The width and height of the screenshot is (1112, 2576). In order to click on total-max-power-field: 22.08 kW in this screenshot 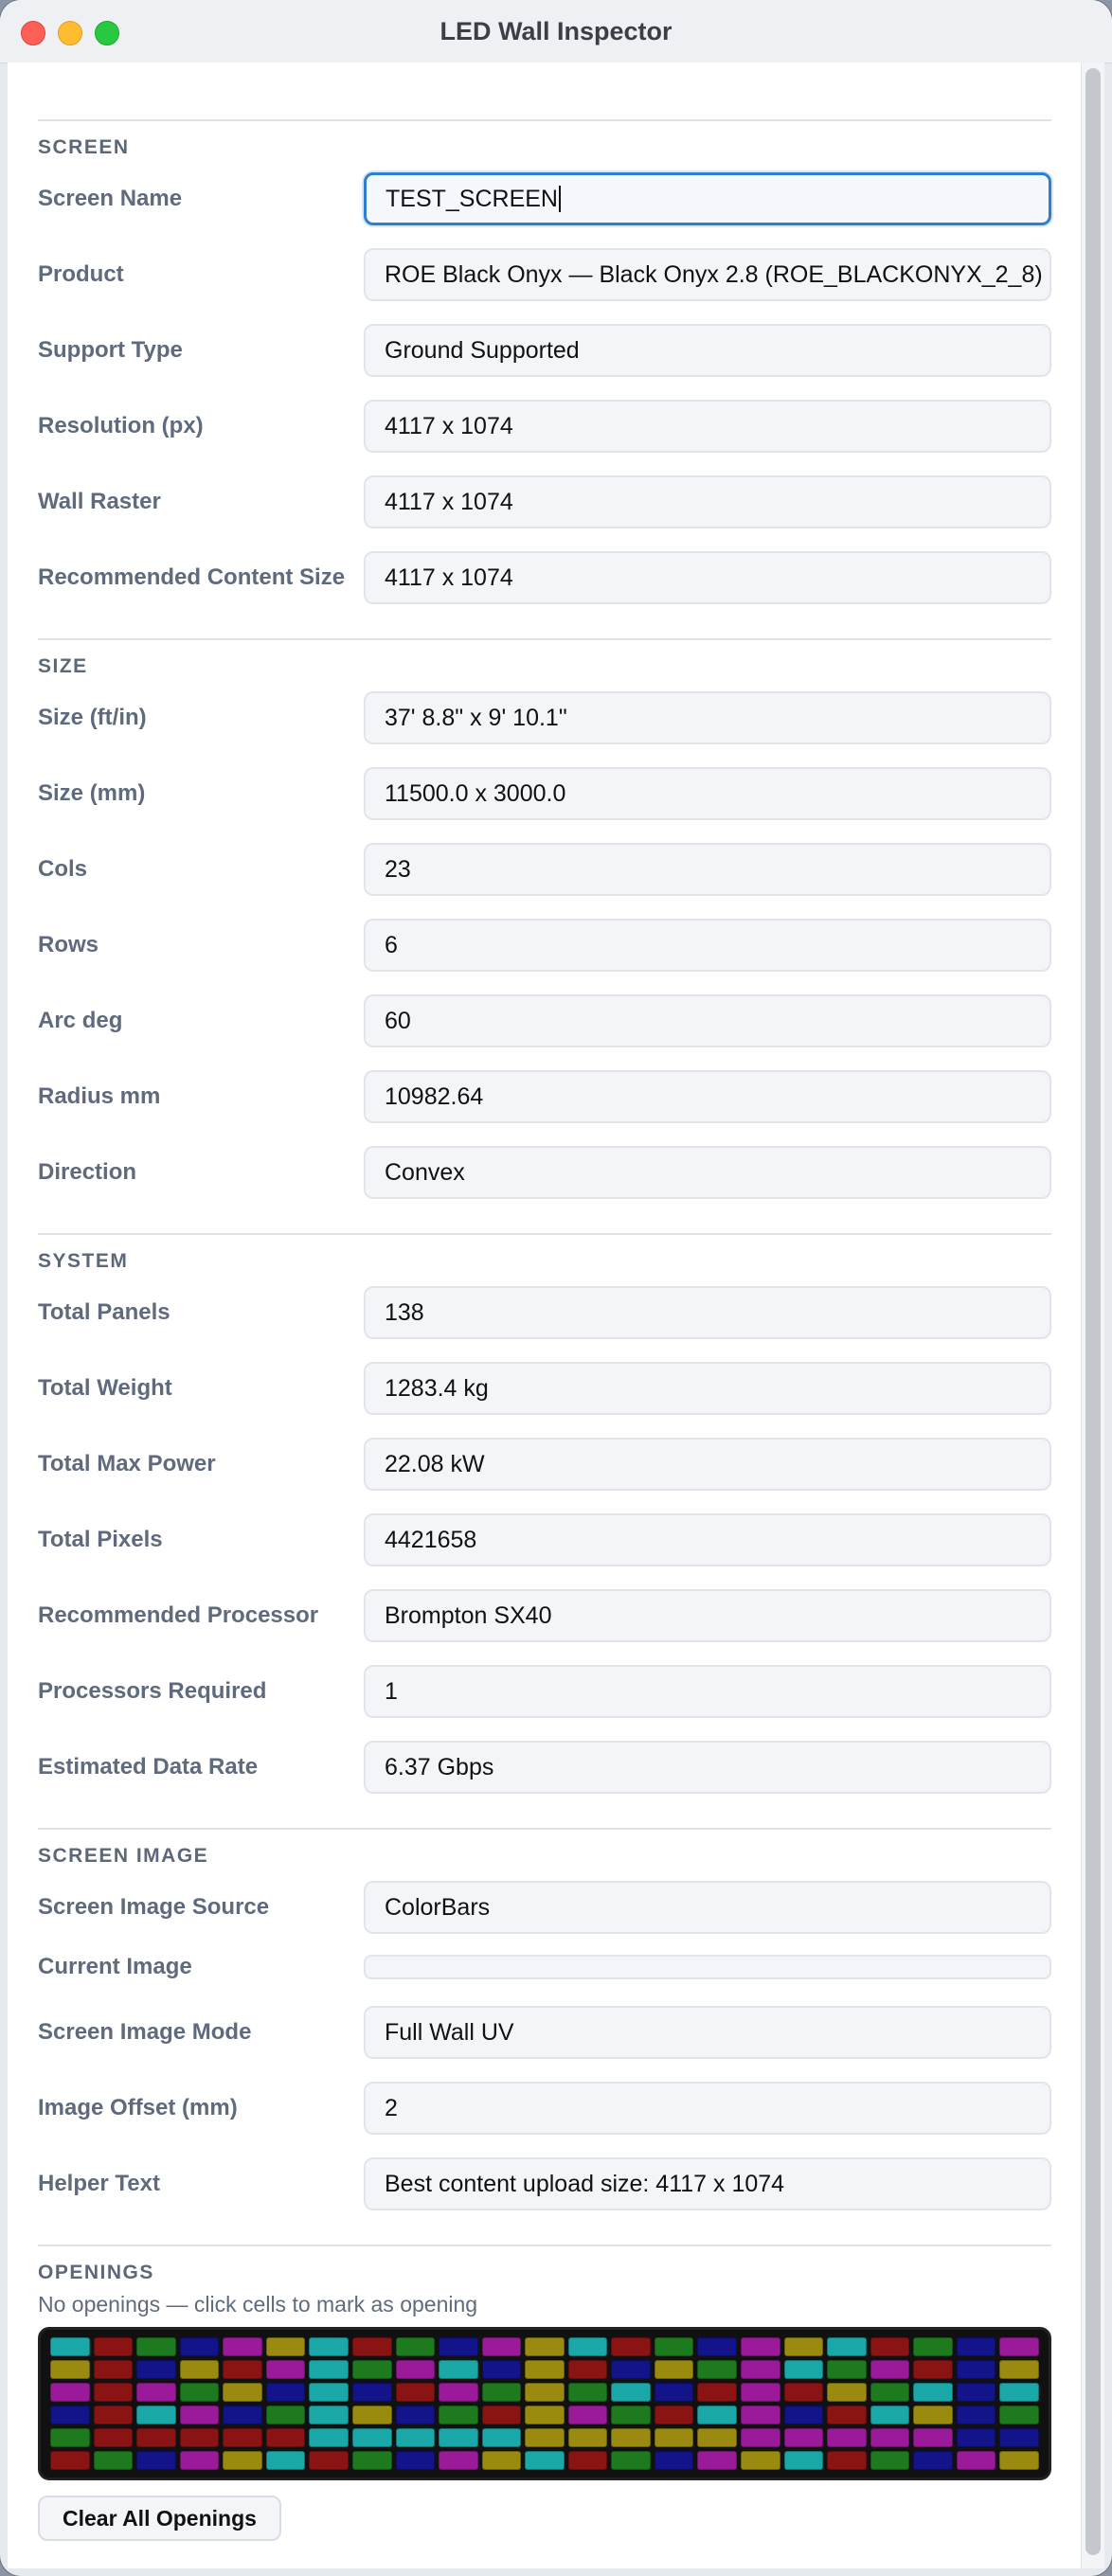, I will do `click(707, 1464)`.